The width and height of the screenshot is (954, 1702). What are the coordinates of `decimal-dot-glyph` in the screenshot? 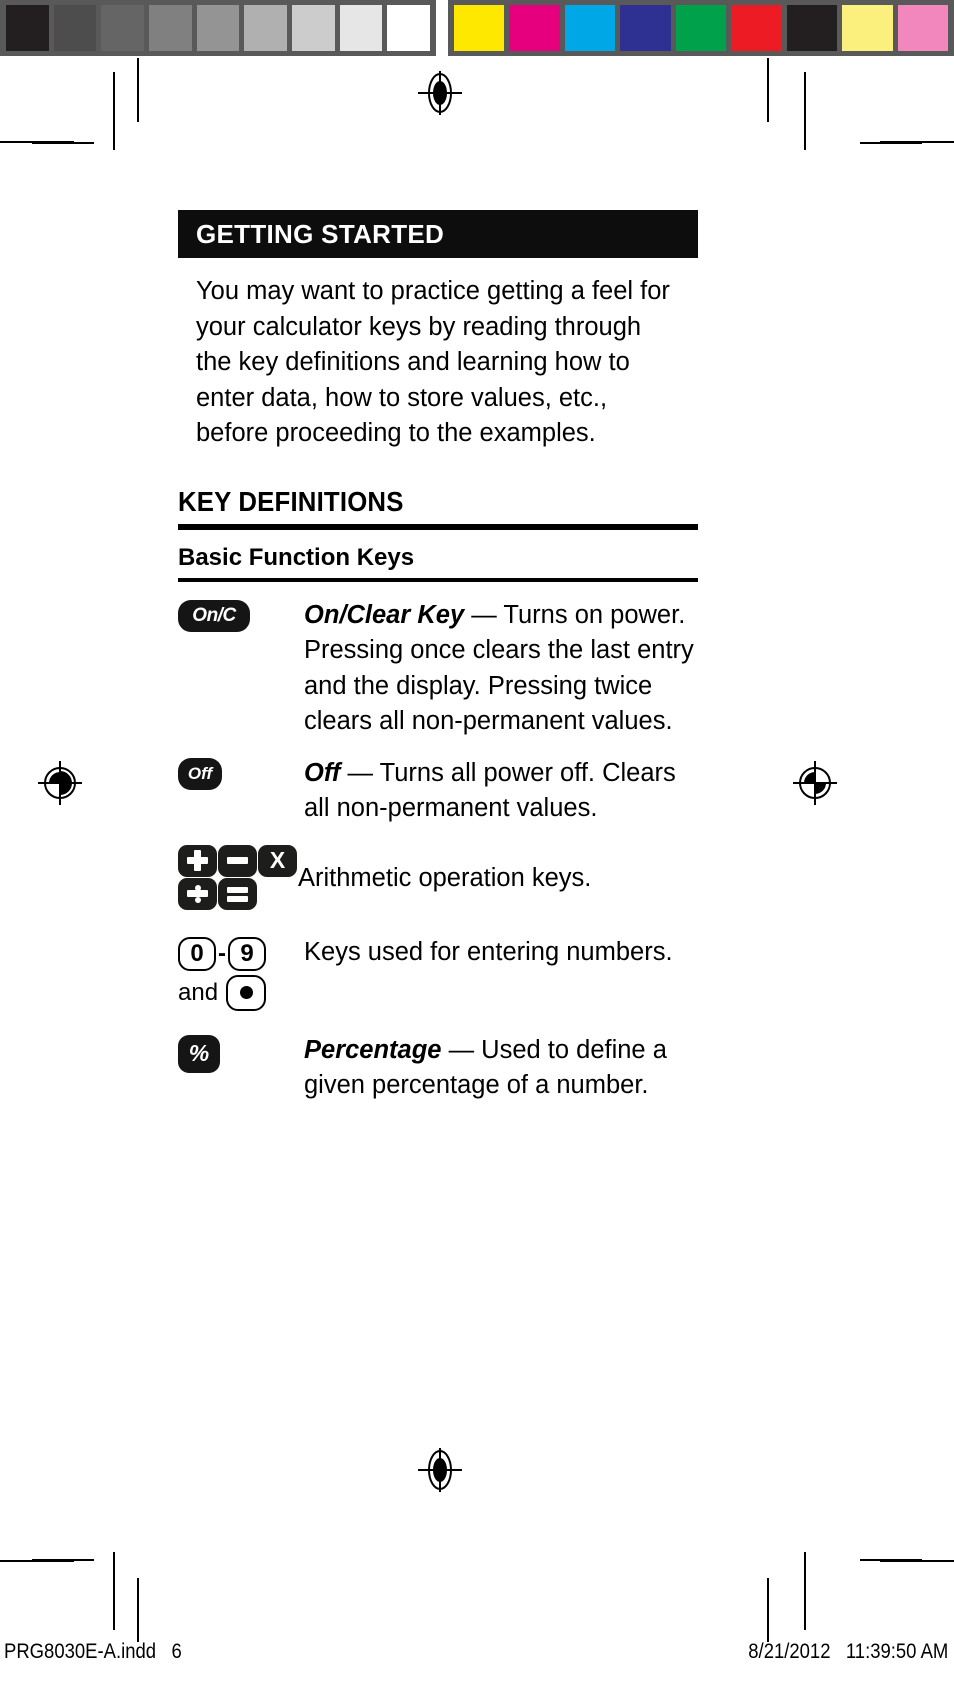 It's located at (246, 992).